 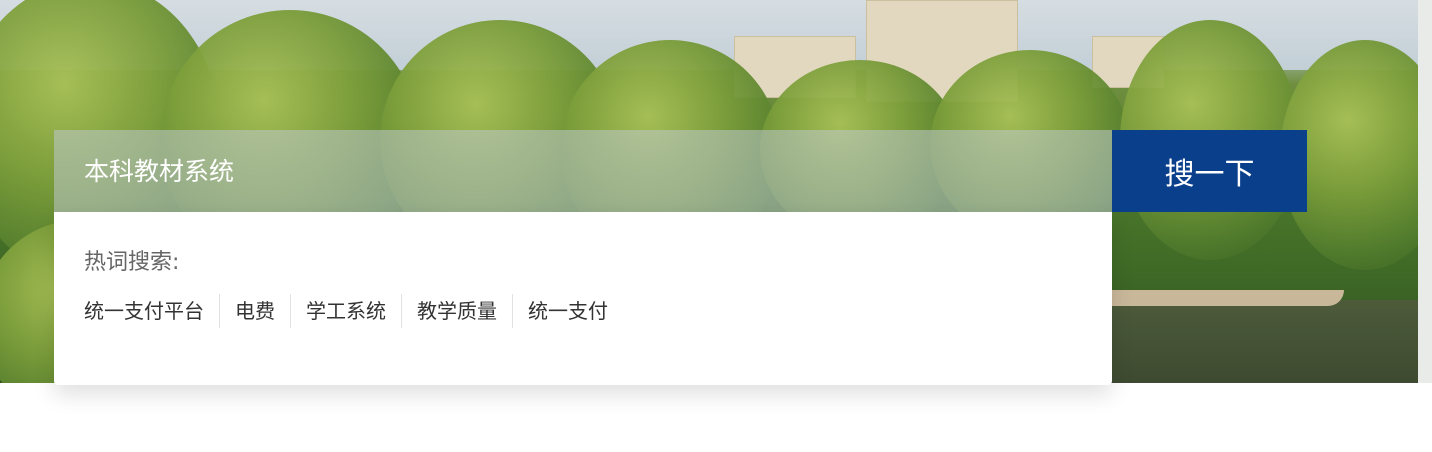 I want to click on hot-word-link: 统一支付平台, so click(x=151, y=311).